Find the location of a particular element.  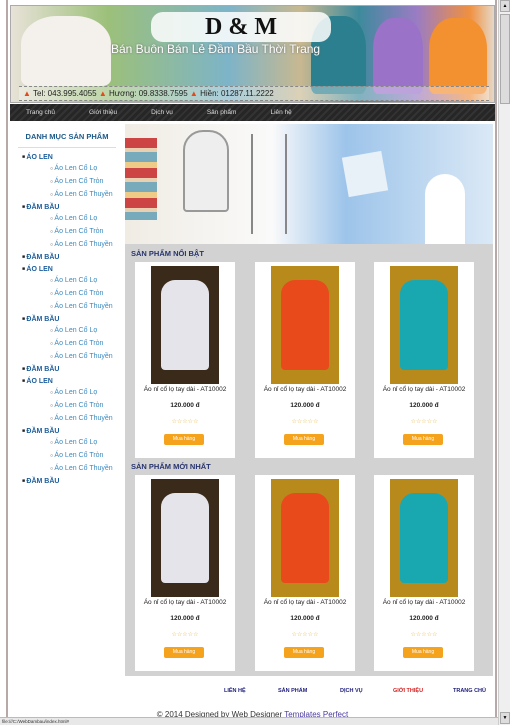

footer-link-home: TRANG CHỦ is located at coordinates (469, 691).